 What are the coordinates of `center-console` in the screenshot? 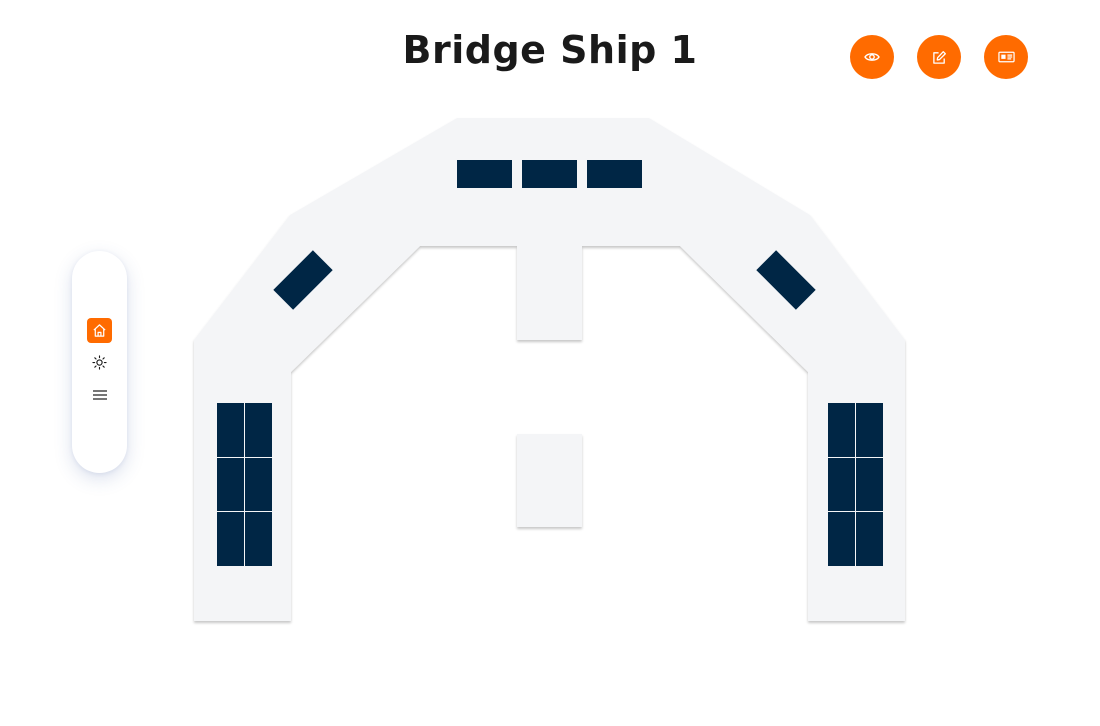 It's located at (549, 480).